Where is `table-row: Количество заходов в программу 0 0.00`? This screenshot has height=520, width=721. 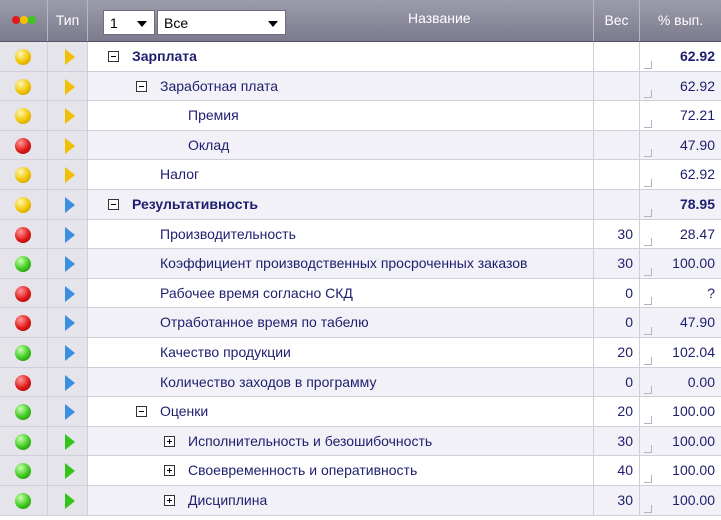
table-row: Количество заходов в программу 0 0.00 is located at coordinates (360, 382).